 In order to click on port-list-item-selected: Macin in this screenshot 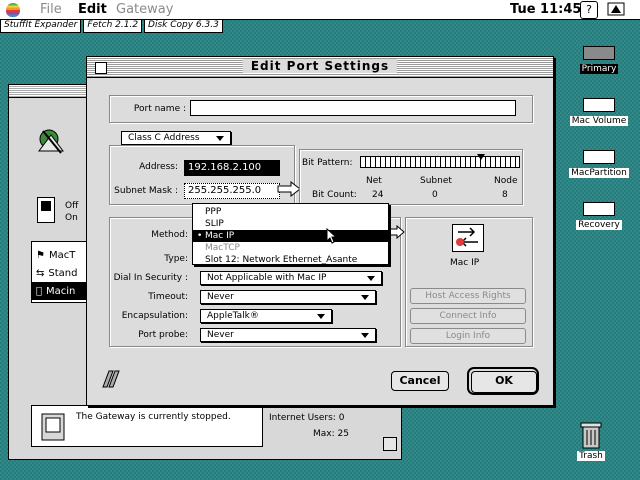, I will do `click(63, 291)`.